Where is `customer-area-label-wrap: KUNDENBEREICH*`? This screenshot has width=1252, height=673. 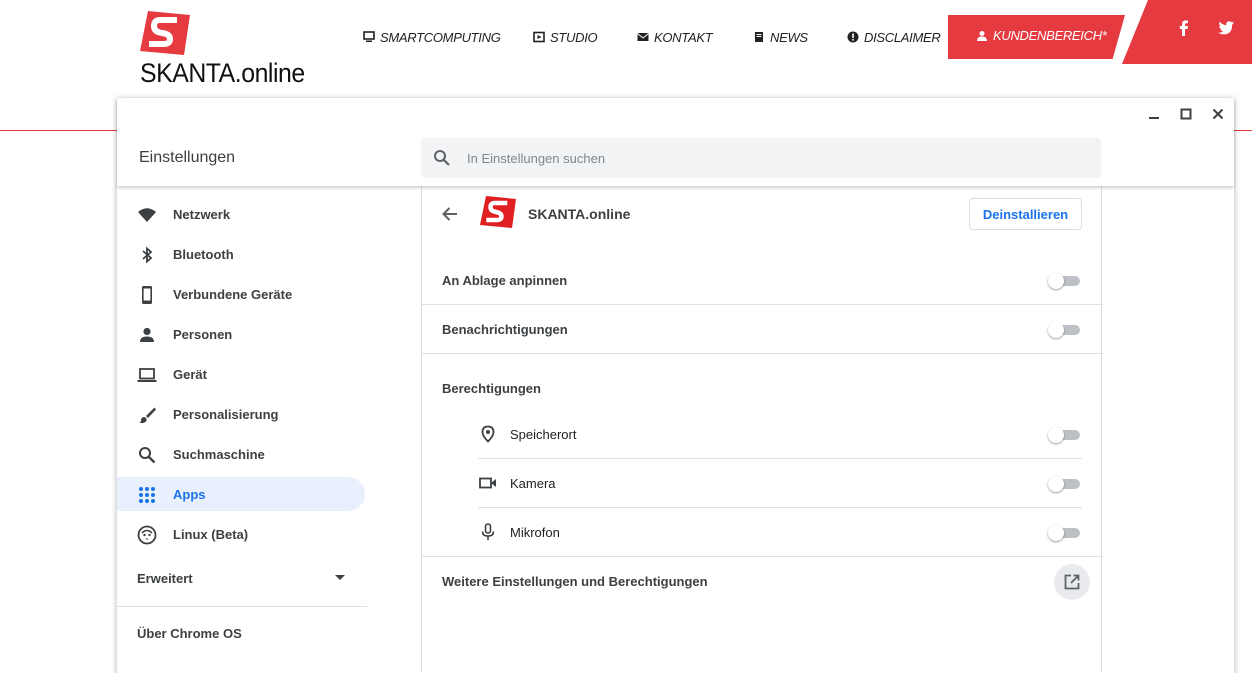 customer-area-label-wrap: KUNDENBEREICH* is located at coordinates (1041, 35).